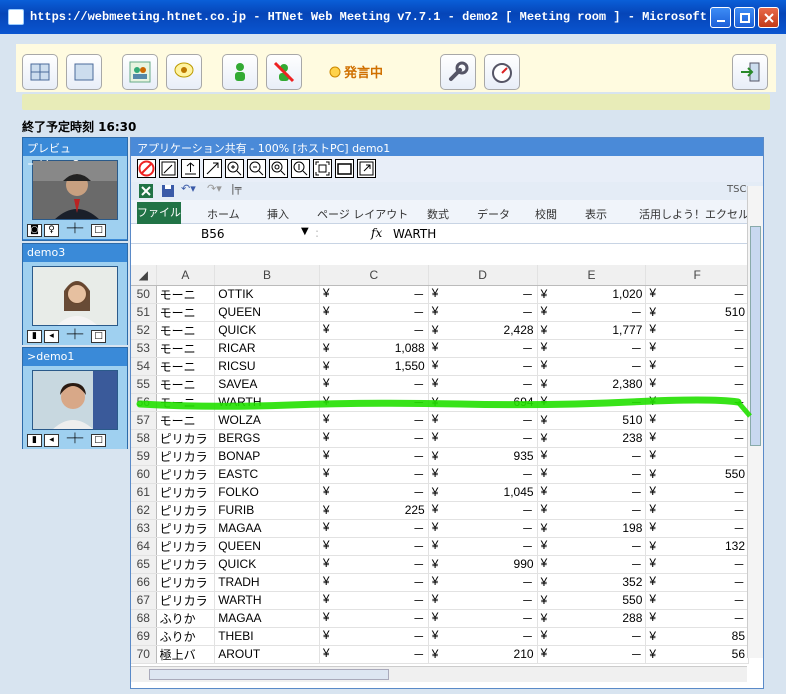 Image resolution: width=786 pixels, height=694 pixels. What do you see at coordinates (234, 168) in the screenshot?
I see `zoom-in-button` at bounding box center [234, 168].